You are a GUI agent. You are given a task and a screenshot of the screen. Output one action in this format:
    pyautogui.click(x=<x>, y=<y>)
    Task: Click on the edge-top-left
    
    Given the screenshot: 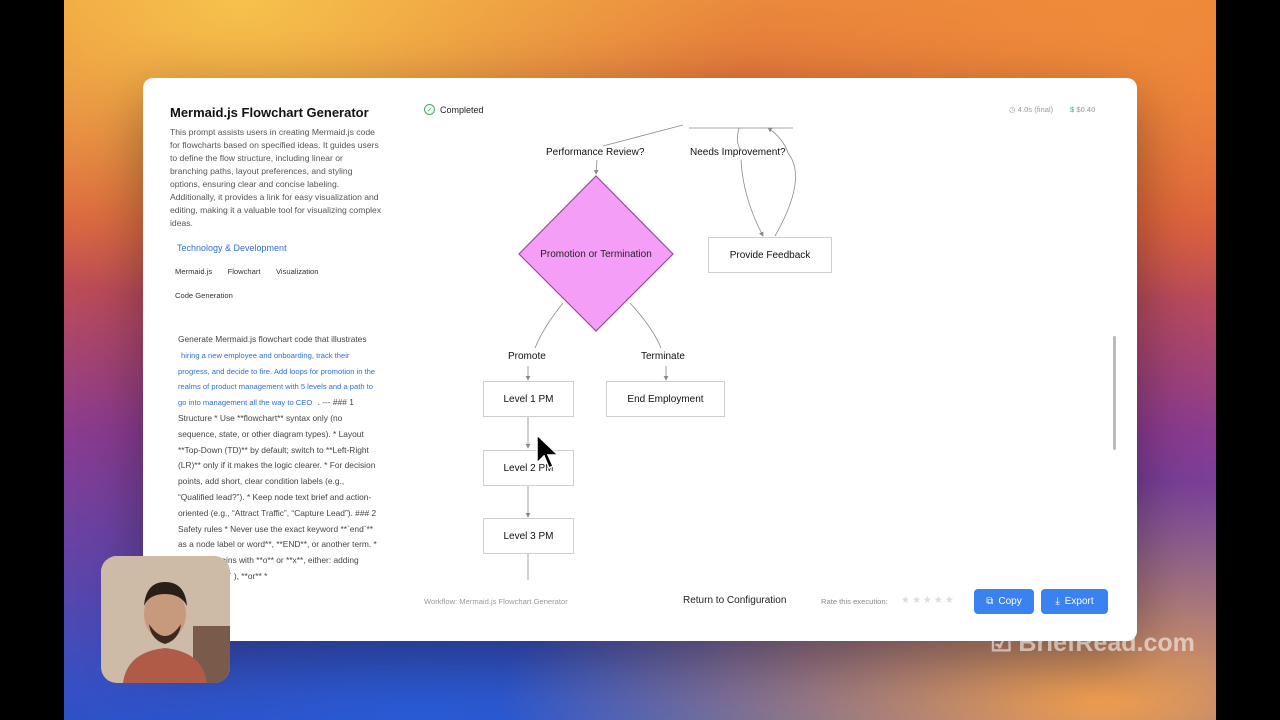 What is the action you would take?
    pyautogui.click(x=643, y=135)
    